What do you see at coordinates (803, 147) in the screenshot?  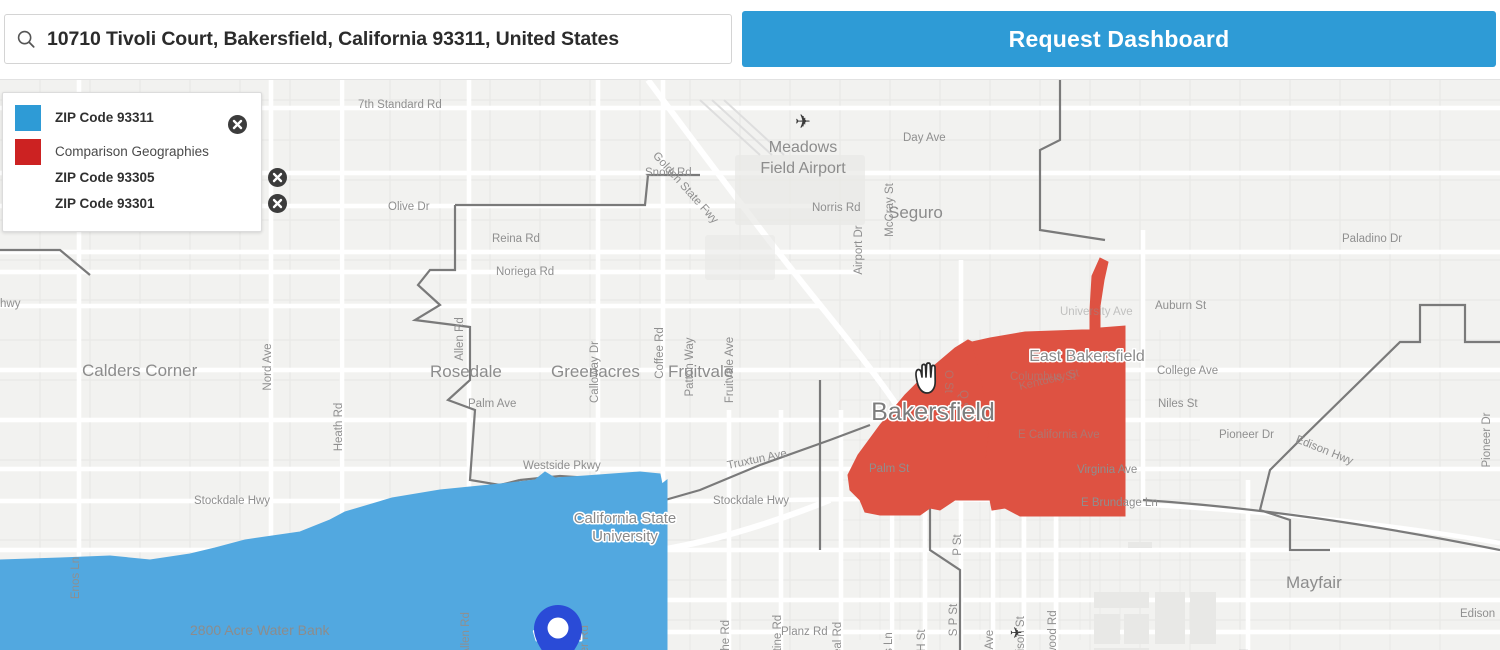 I see `svg-text: Meadows` at bounding box center [803, 147].